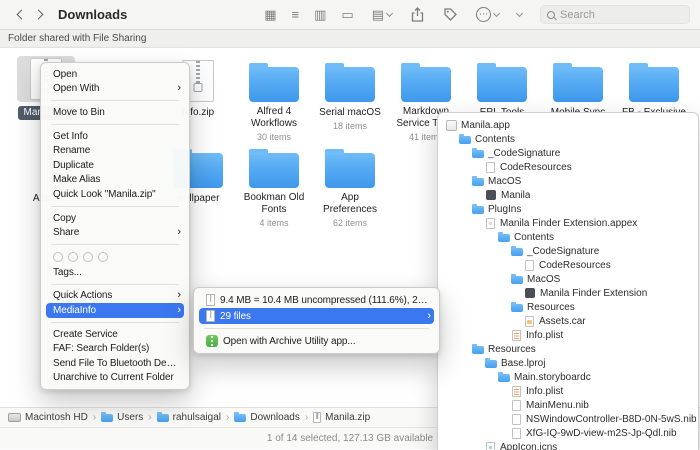  What do you see at coordinates (115, 89) in the screenshot?
I see `menu-item: Open With ›` at bounding box center [115, 89].